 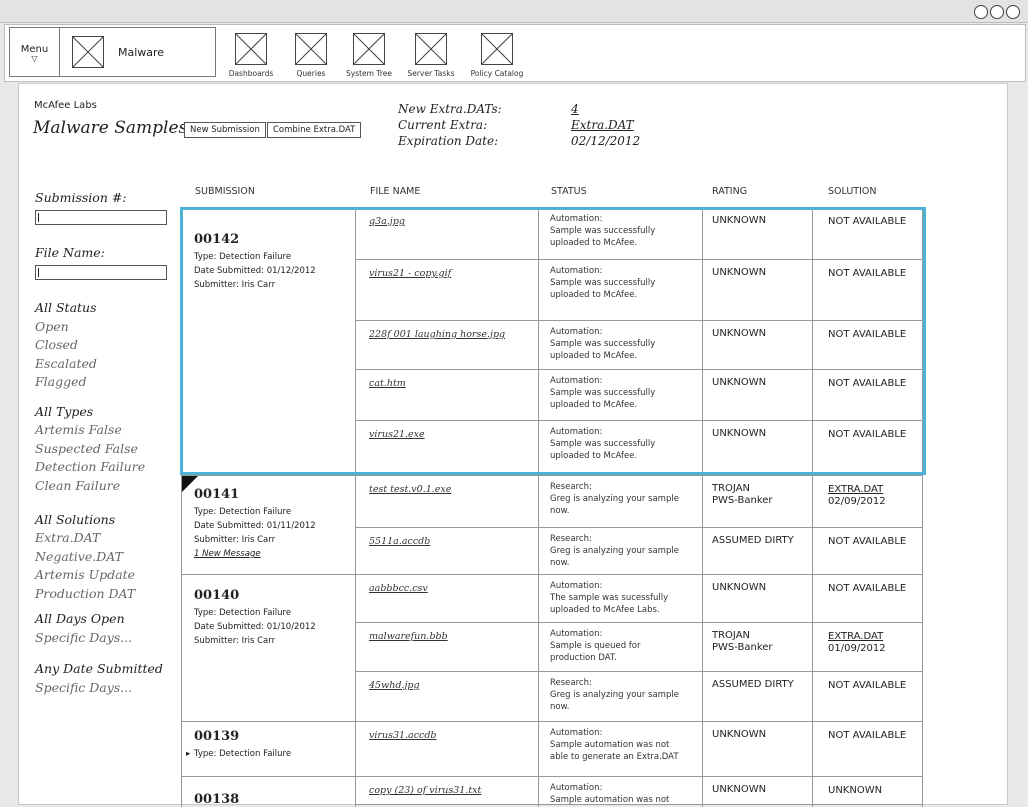 I want to click on file-name-link: 5511a.accdb, so click(x=399, y=541).